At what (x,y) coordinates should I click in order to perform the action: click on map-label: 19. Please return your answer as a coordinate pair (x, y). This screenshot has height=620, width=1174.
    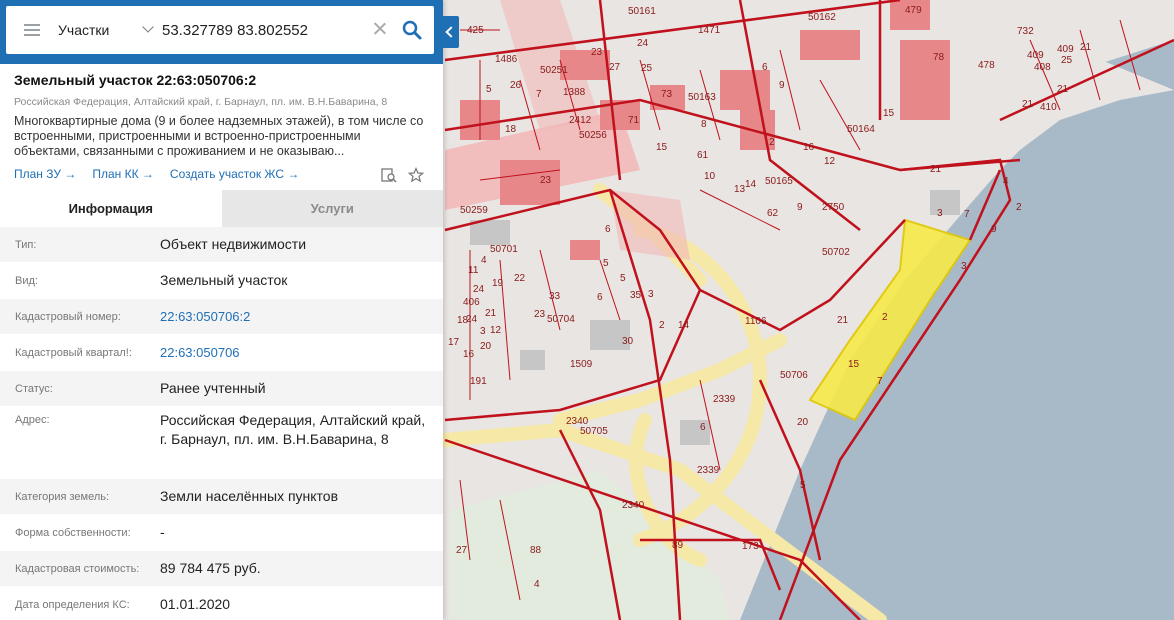
    Looking at the image, I should click on (498, 283).